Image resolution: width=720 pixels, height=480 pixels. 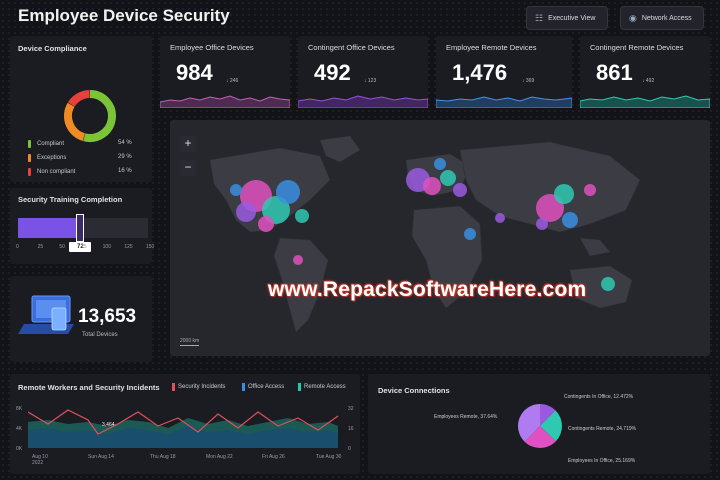 What do you see at coordinates (528, 81) in the screenshot?
I see `kpi-delta: ↓ 369` at bounding box center [528, 81].